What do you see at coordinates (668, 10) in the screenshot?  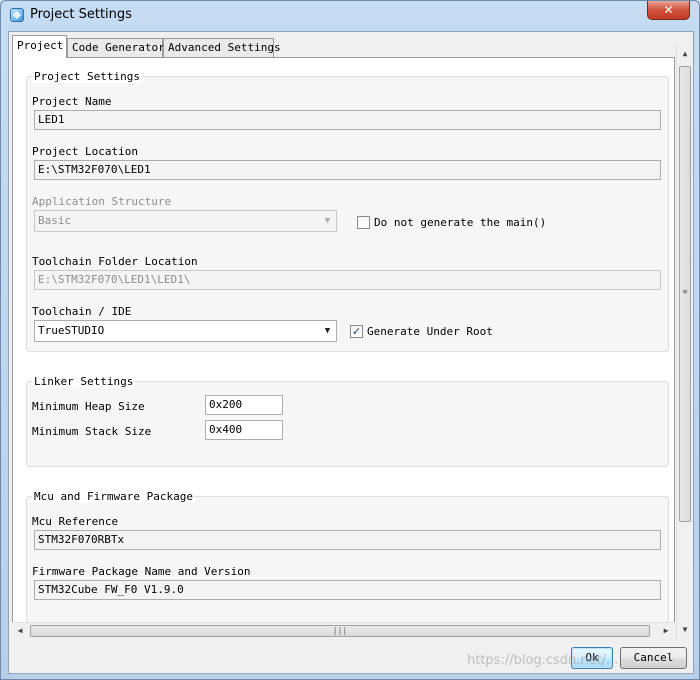 I see `close-button: ✕` at bounding box center [668, 10].